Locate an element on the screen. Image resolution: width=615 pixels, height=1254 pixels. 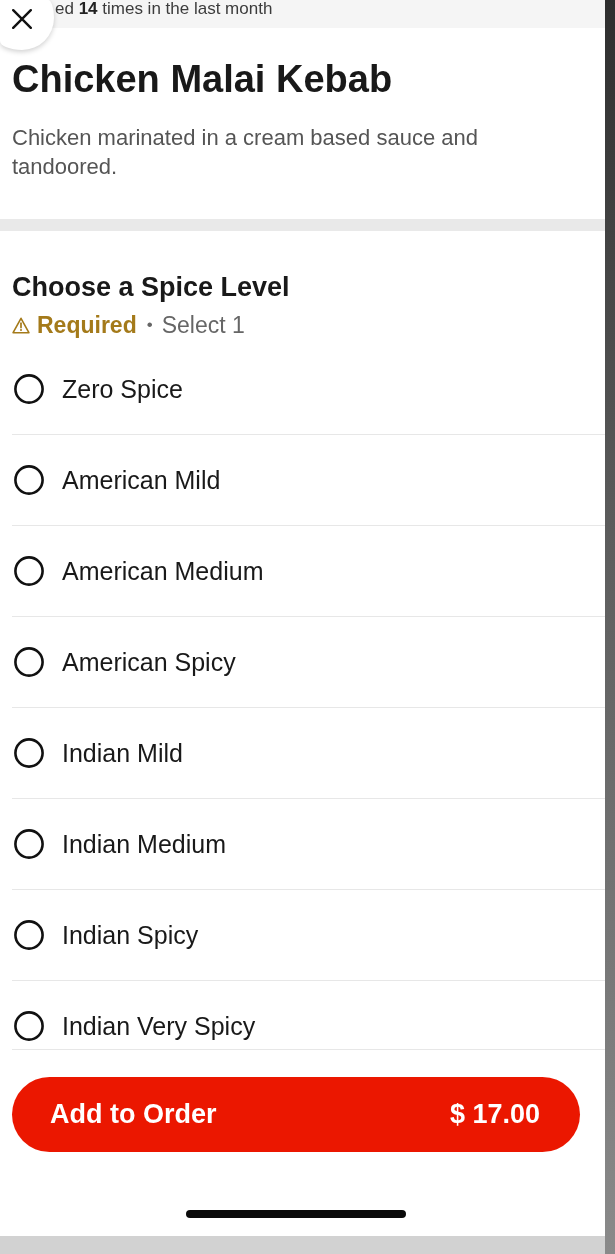
item-title: Chicken Malai Kebab is located at coordinates (203, 79).